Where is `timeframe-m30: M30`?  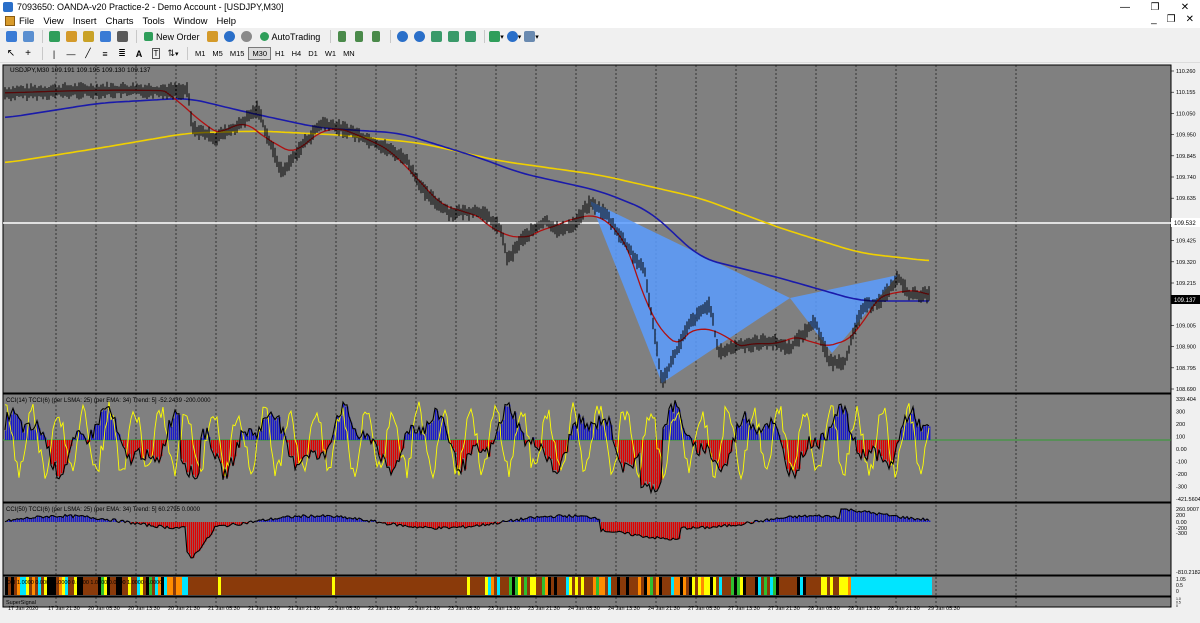
timeframe-m30: M30 is located at coordinates (260, 53).